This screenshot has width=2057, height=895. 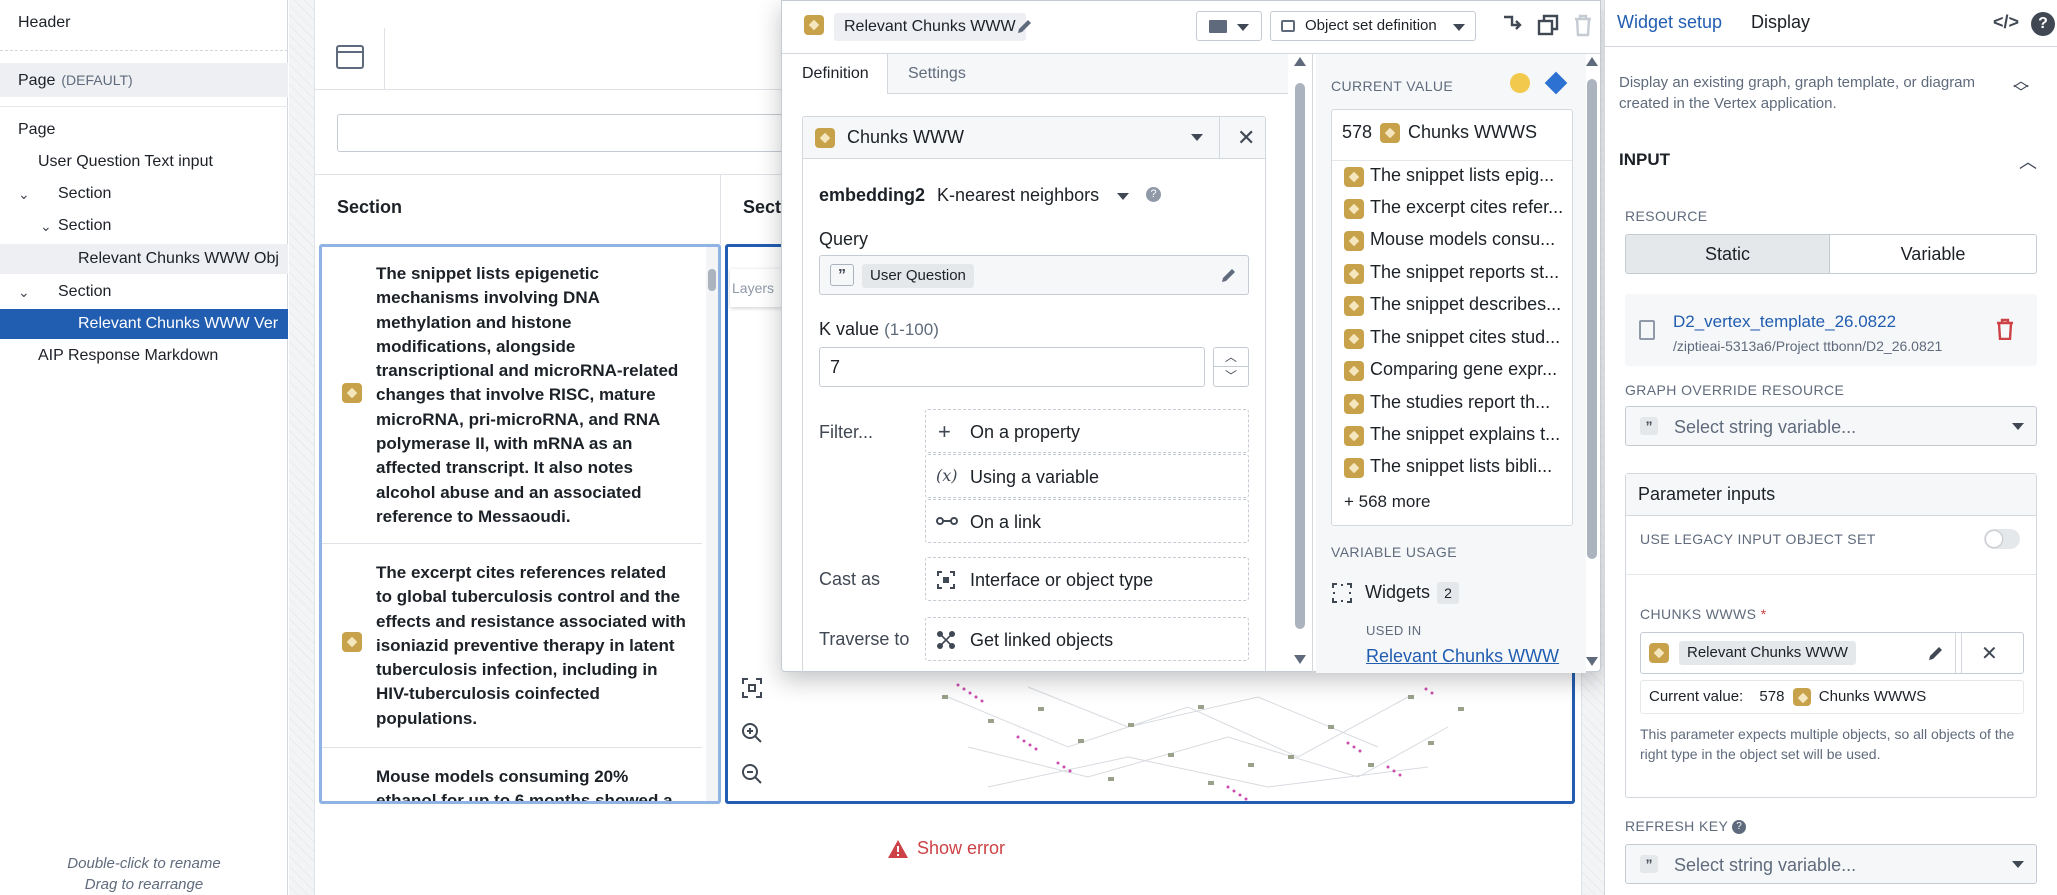 What do you see at coordinates (1512, 25) in the screenshot?
I see `path-icon` at bounding box center [1512, 25].